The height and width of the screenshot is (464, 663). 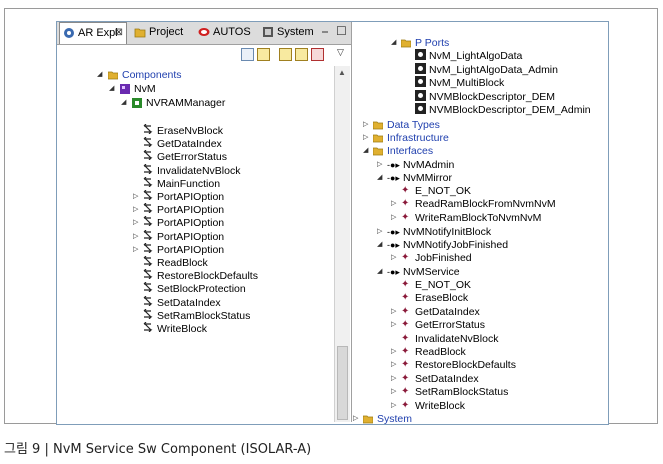 What do you see at coordinates (152, 75) in the screenshot?
I see `components-label: Components` at bounding box center [152, 75].